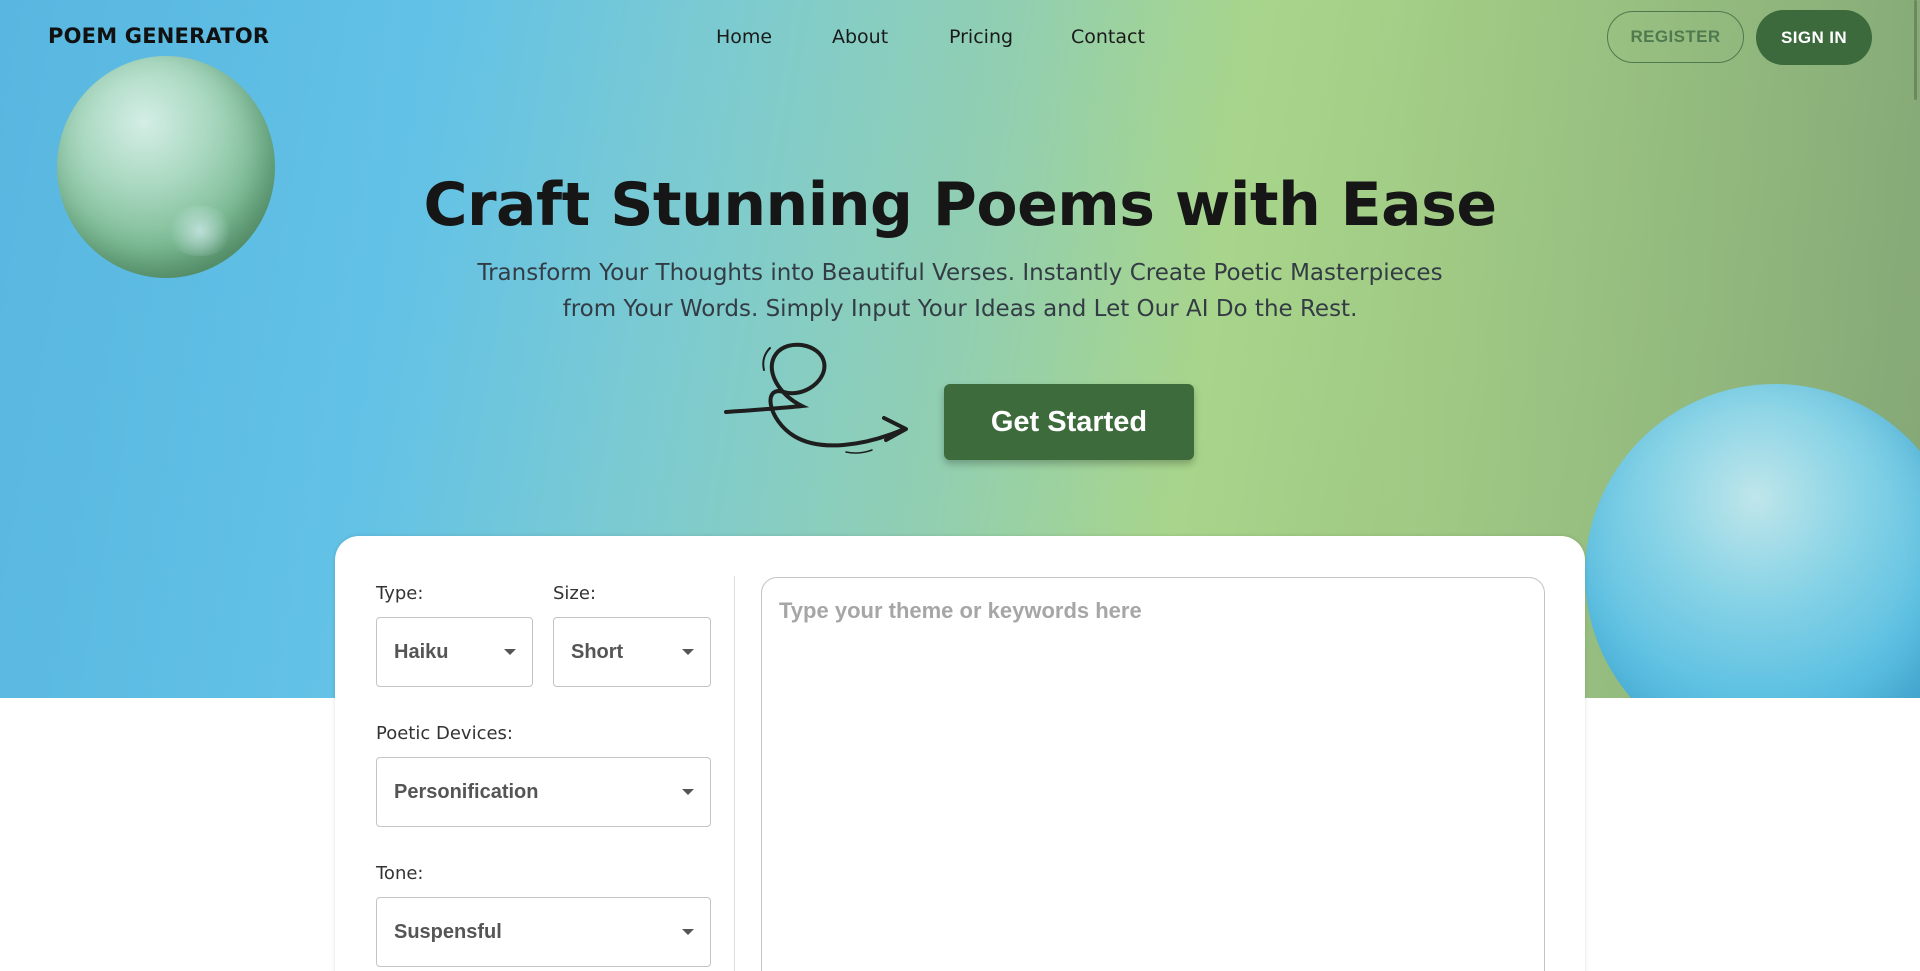  What do you see at coordinates (543, 792) in the screenshot?
I see `poetic-devices-select: Personification` at bounding box center [543, 792].